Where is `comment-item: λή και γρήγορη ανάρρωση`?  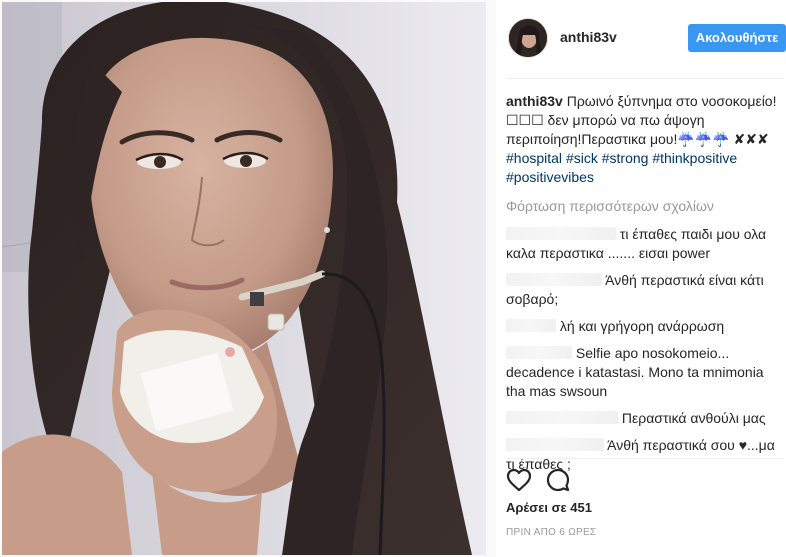 comment-item: λή και γρήγορη ανάρρωση is located at coordinates (644, 326).